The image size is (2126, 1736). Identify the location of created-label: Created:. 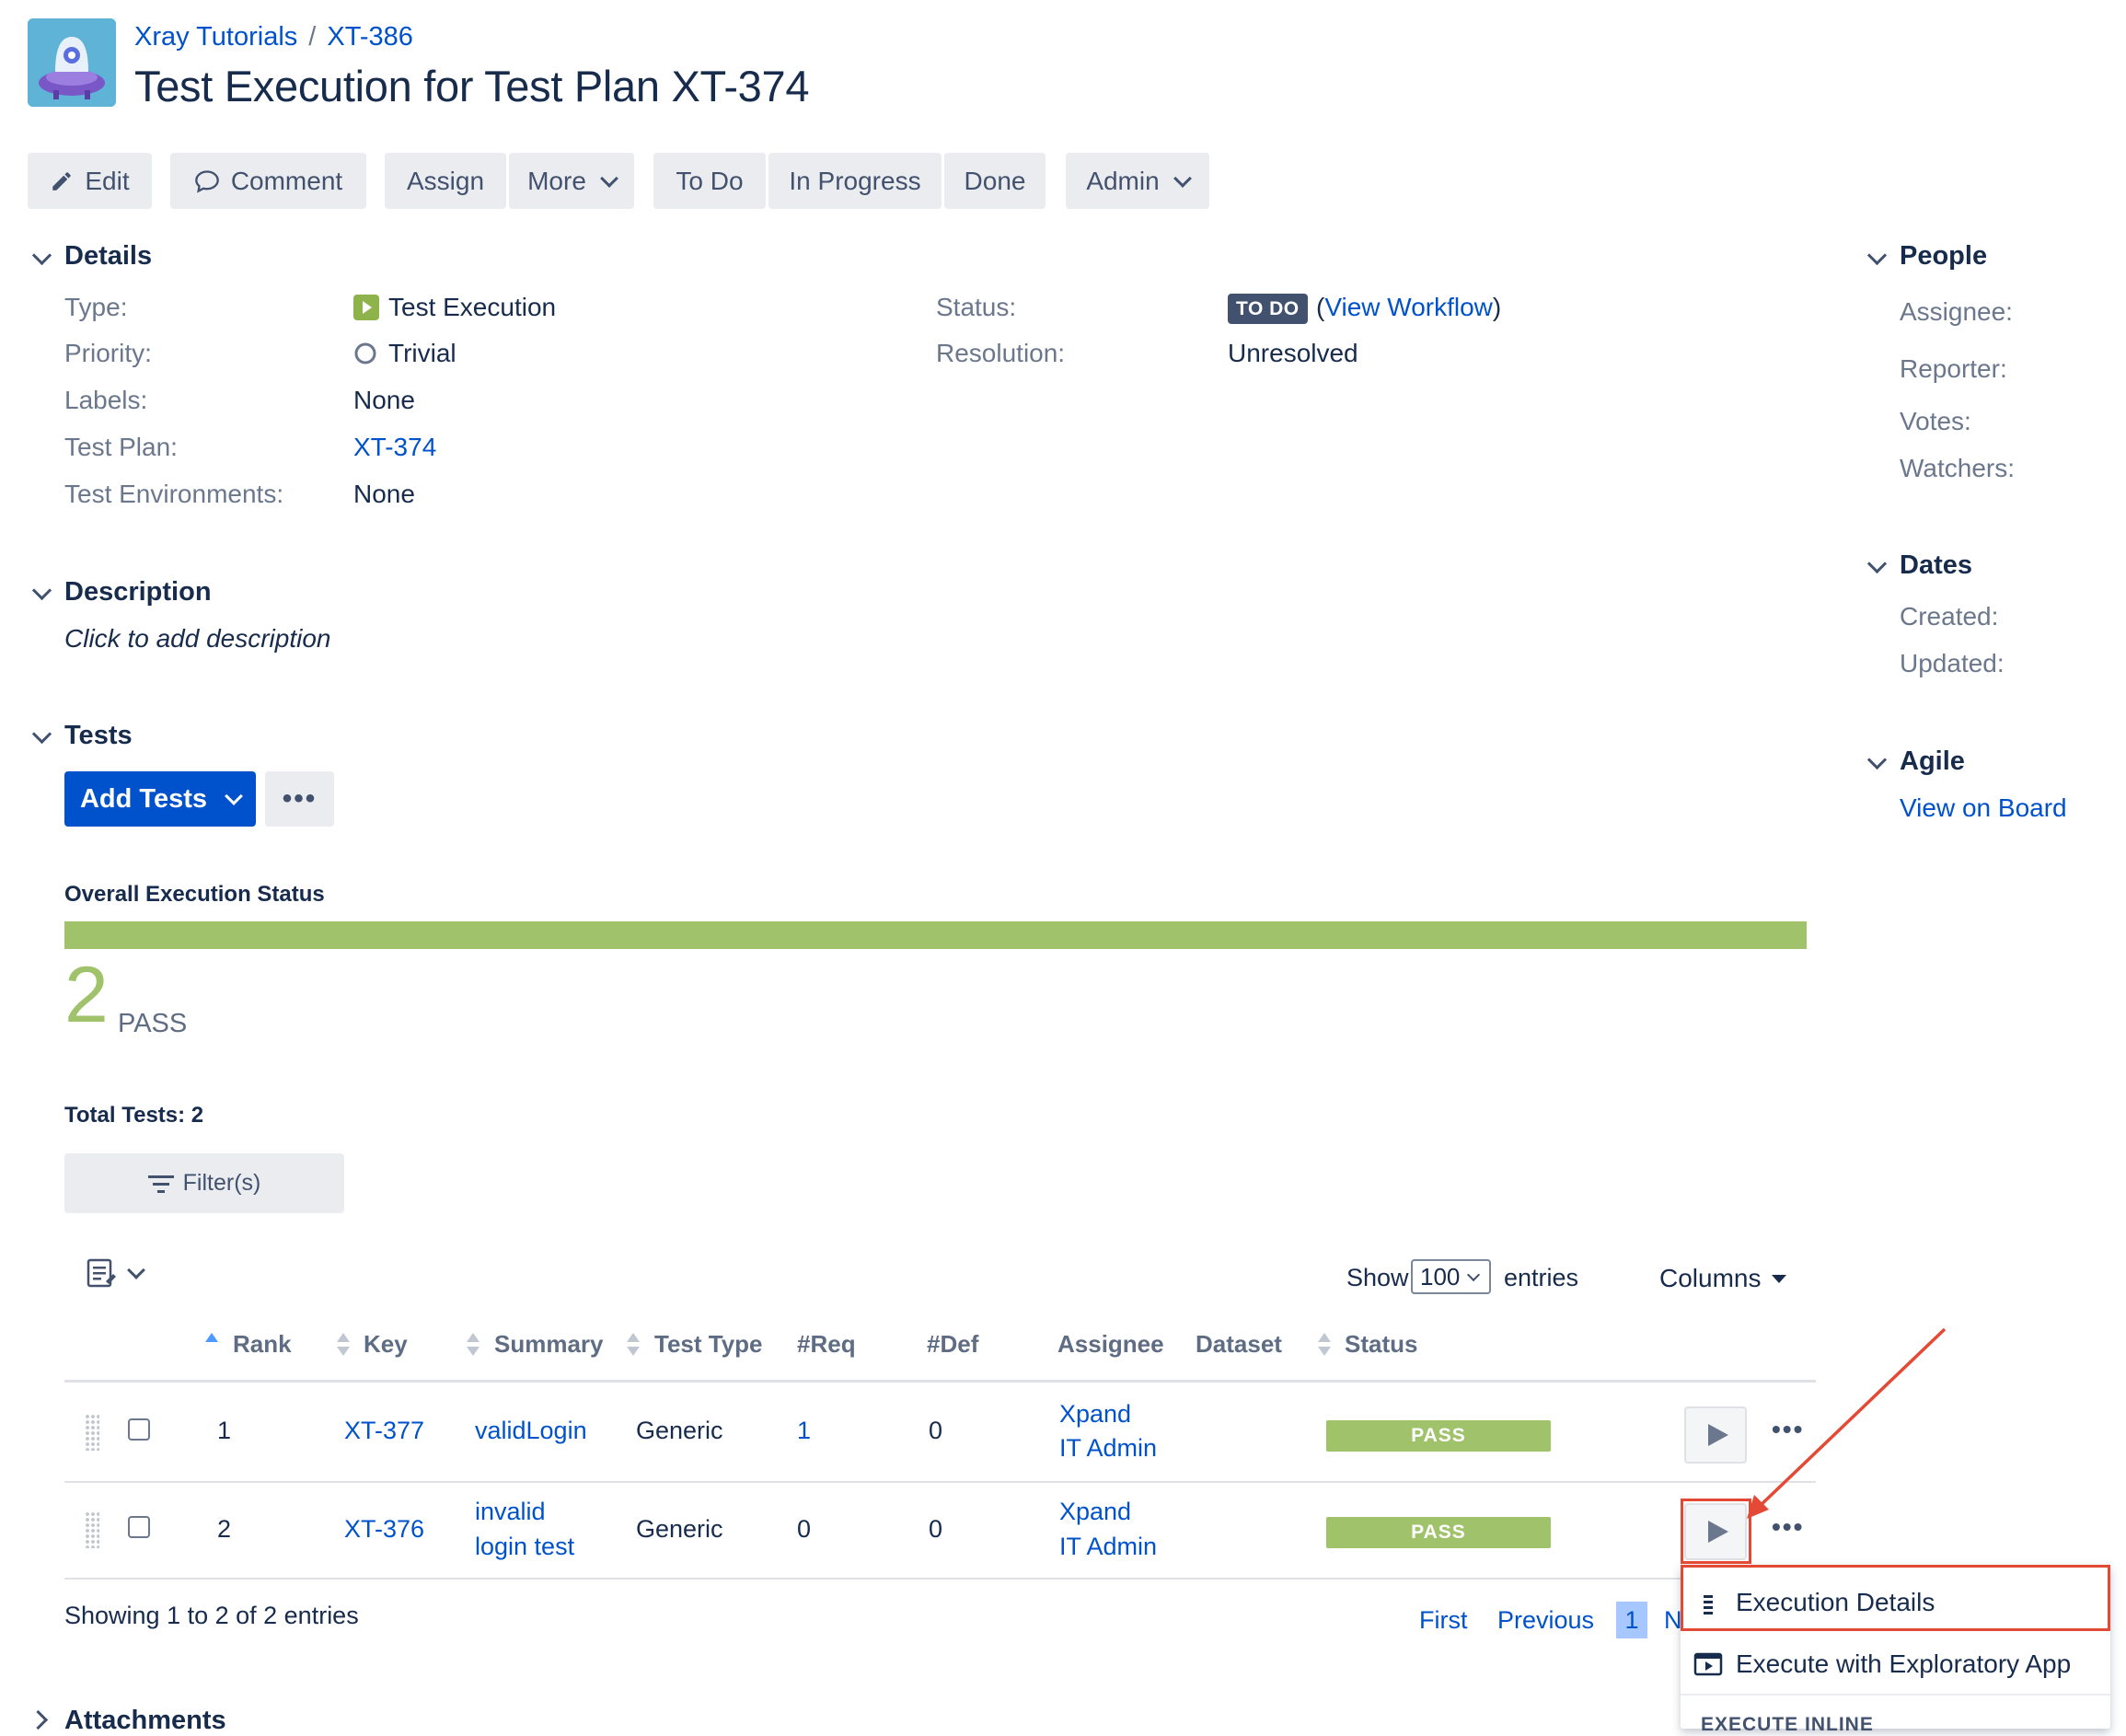
(1949, 616).